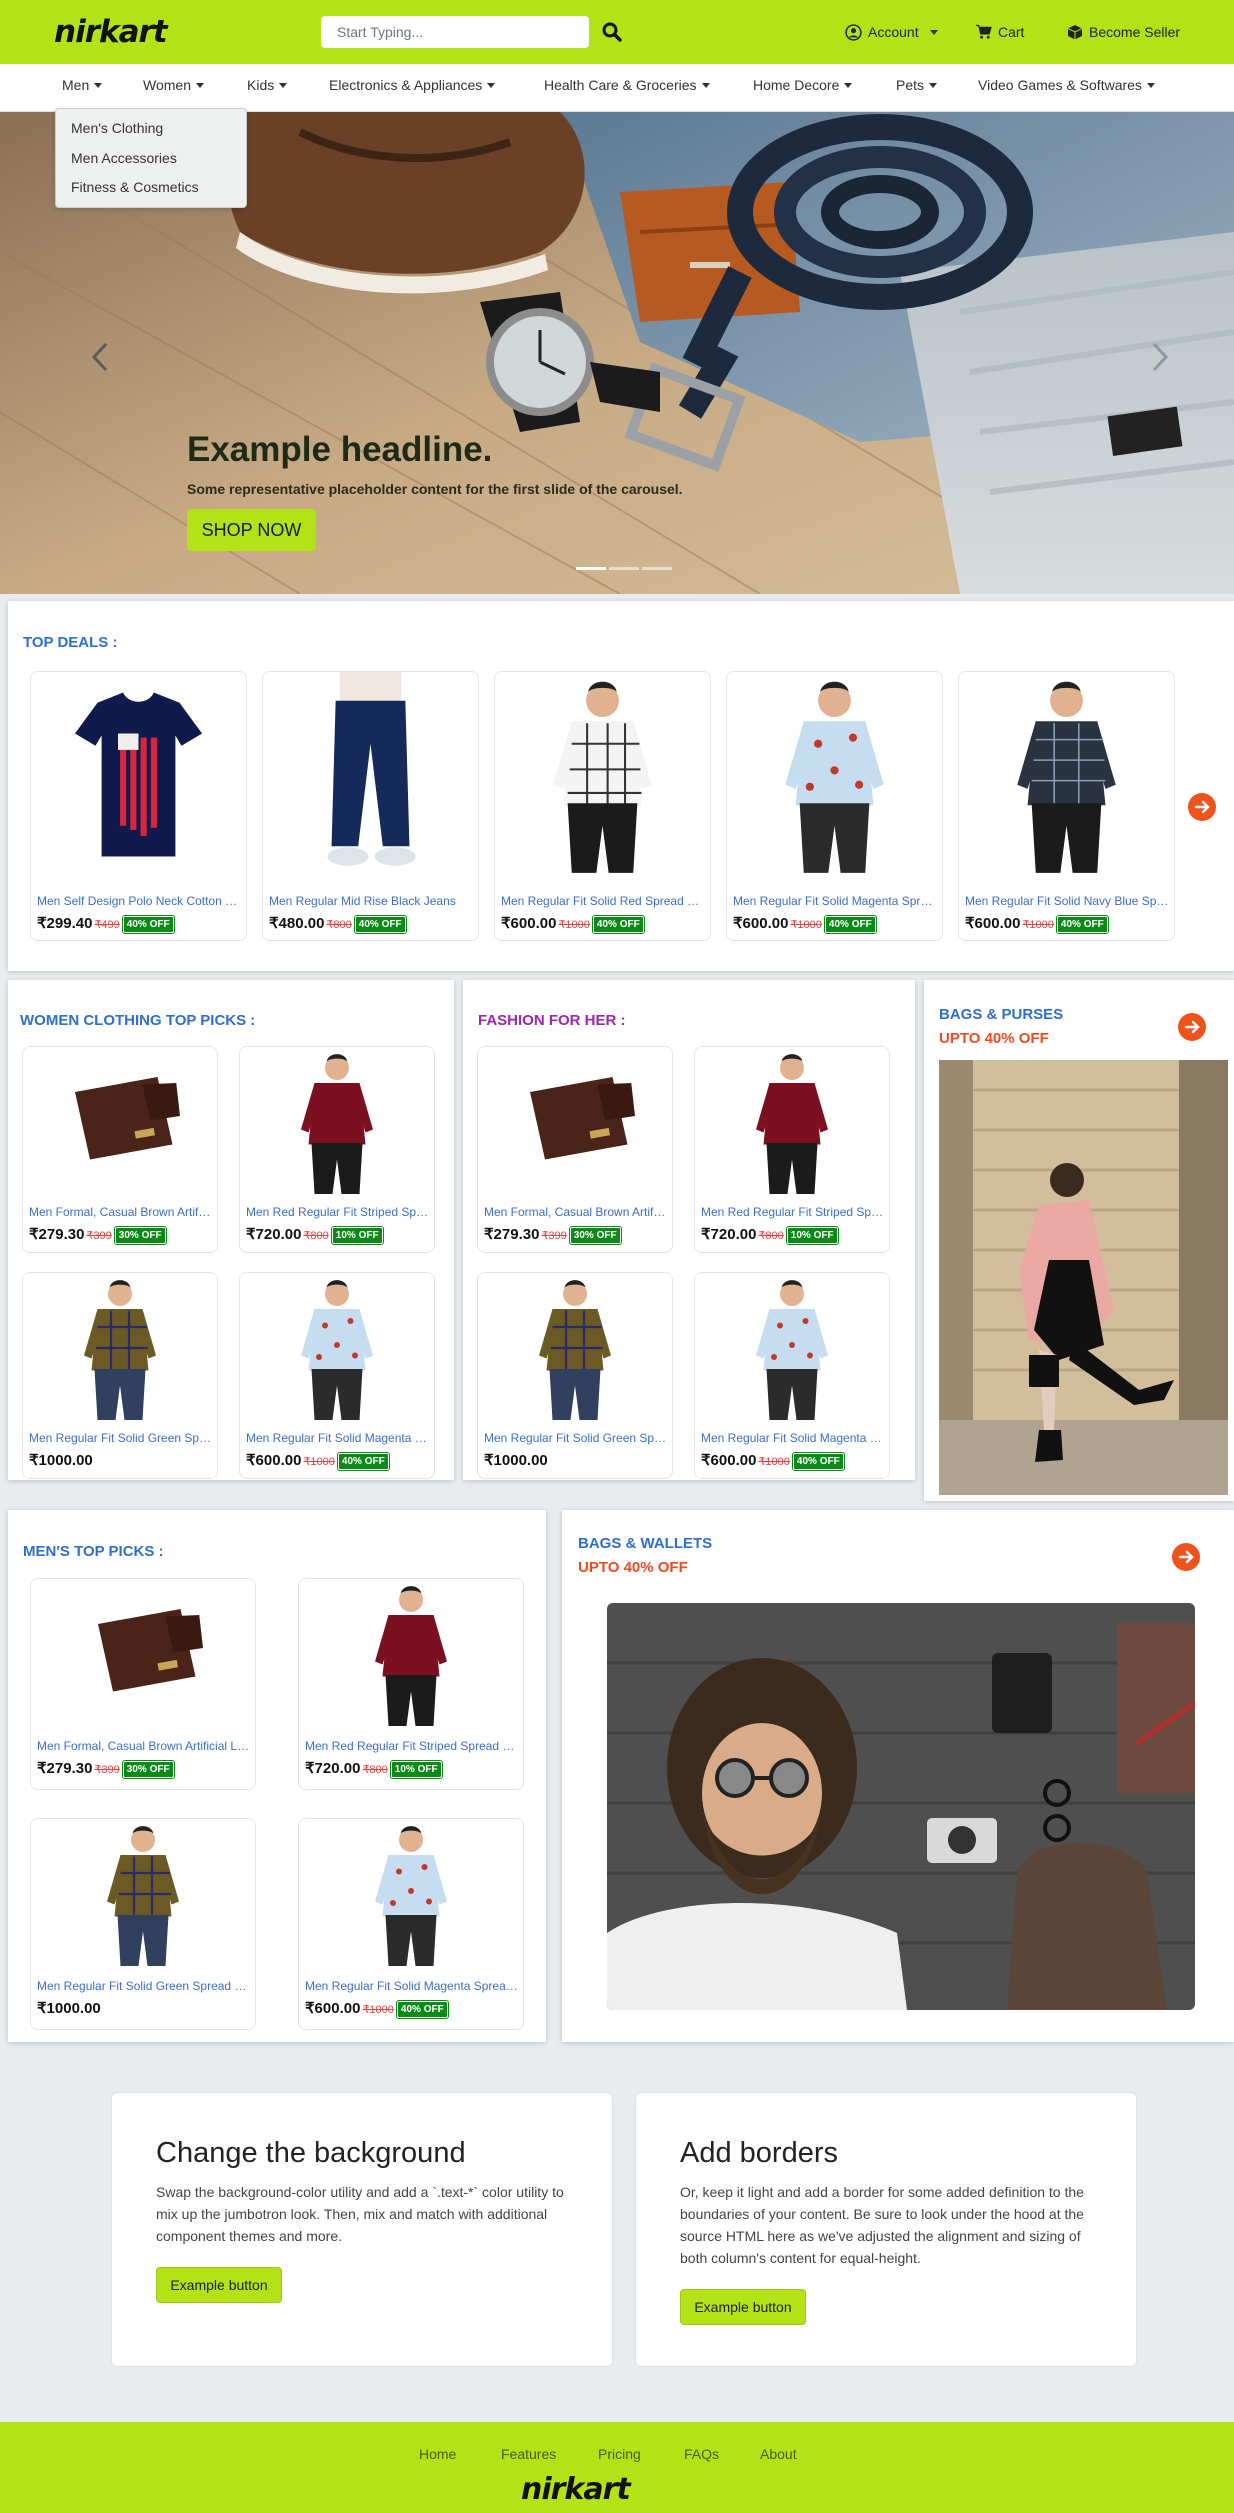  I want to click on carousel-prev-icon, so click(100, 357).